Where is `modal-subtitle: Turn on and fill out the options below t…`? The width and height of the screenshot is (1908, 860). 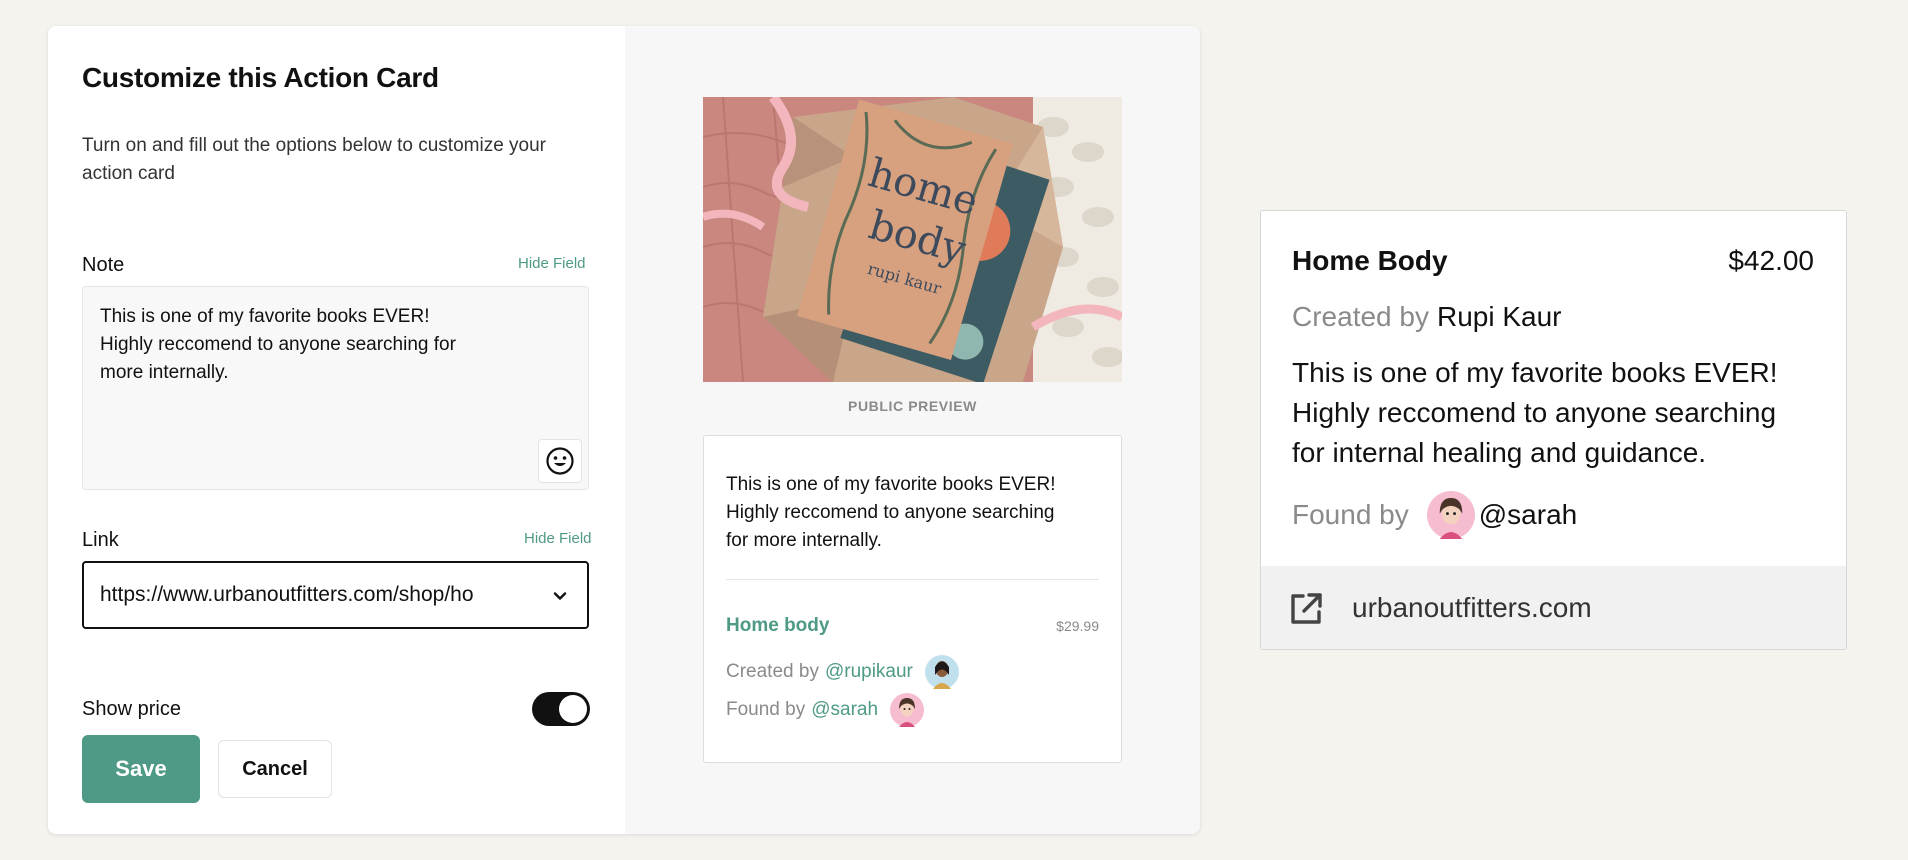 modal-subtitle: Turn on and fill out the options below t… is located at coordinates (314, 159).